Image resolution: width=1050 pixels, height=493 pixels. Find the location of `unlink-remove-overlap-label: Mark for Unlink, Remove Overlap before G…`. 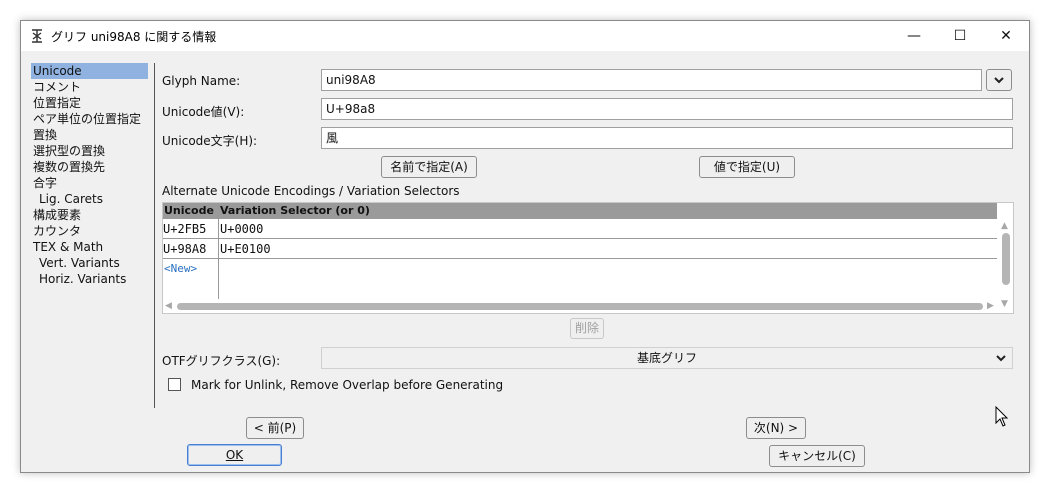

unlink-remove-overlap-label: Mark for Unlink, Remove Overlap before G… is located at coordinates (347, 385).